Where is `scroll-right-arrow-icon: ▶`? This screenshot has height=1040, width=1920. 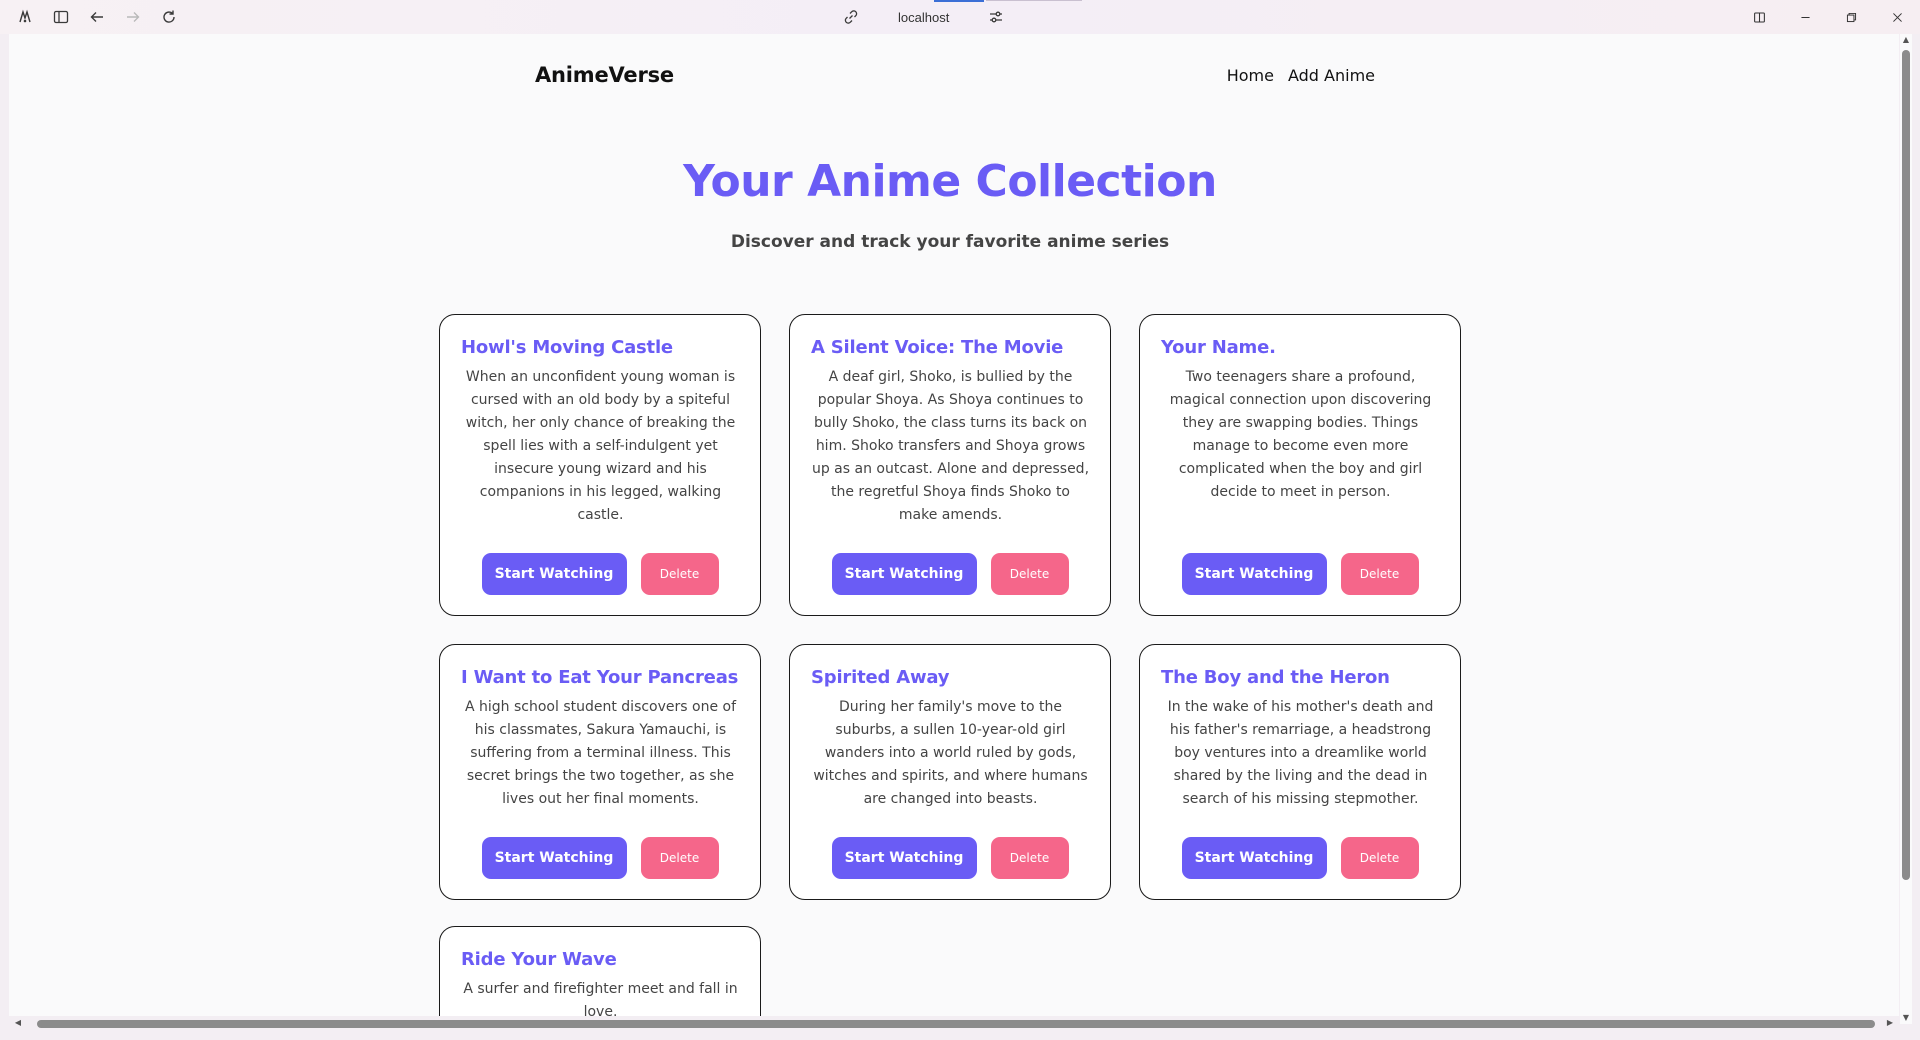 scroll-right-arrow-icon: ▶ is located at coordinates (1890, 1023).